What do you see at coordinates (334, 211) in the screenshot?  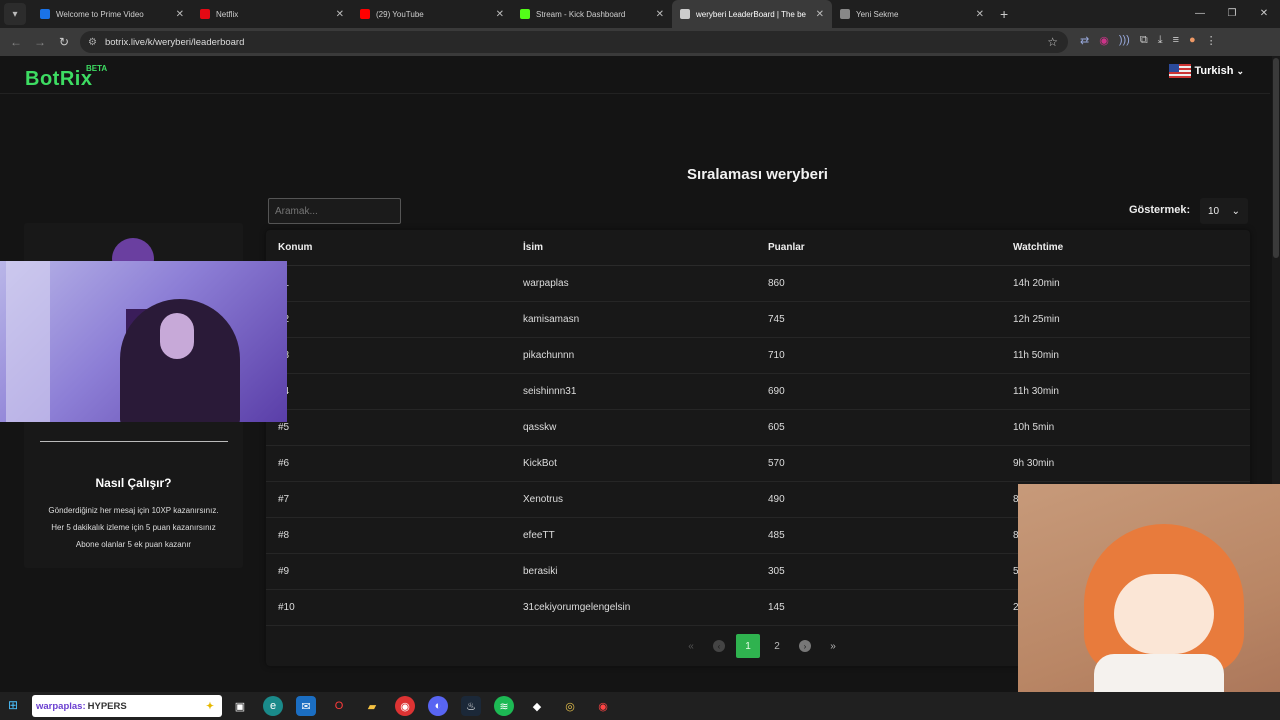 I see `search-input` at bounding box center [334, 211].